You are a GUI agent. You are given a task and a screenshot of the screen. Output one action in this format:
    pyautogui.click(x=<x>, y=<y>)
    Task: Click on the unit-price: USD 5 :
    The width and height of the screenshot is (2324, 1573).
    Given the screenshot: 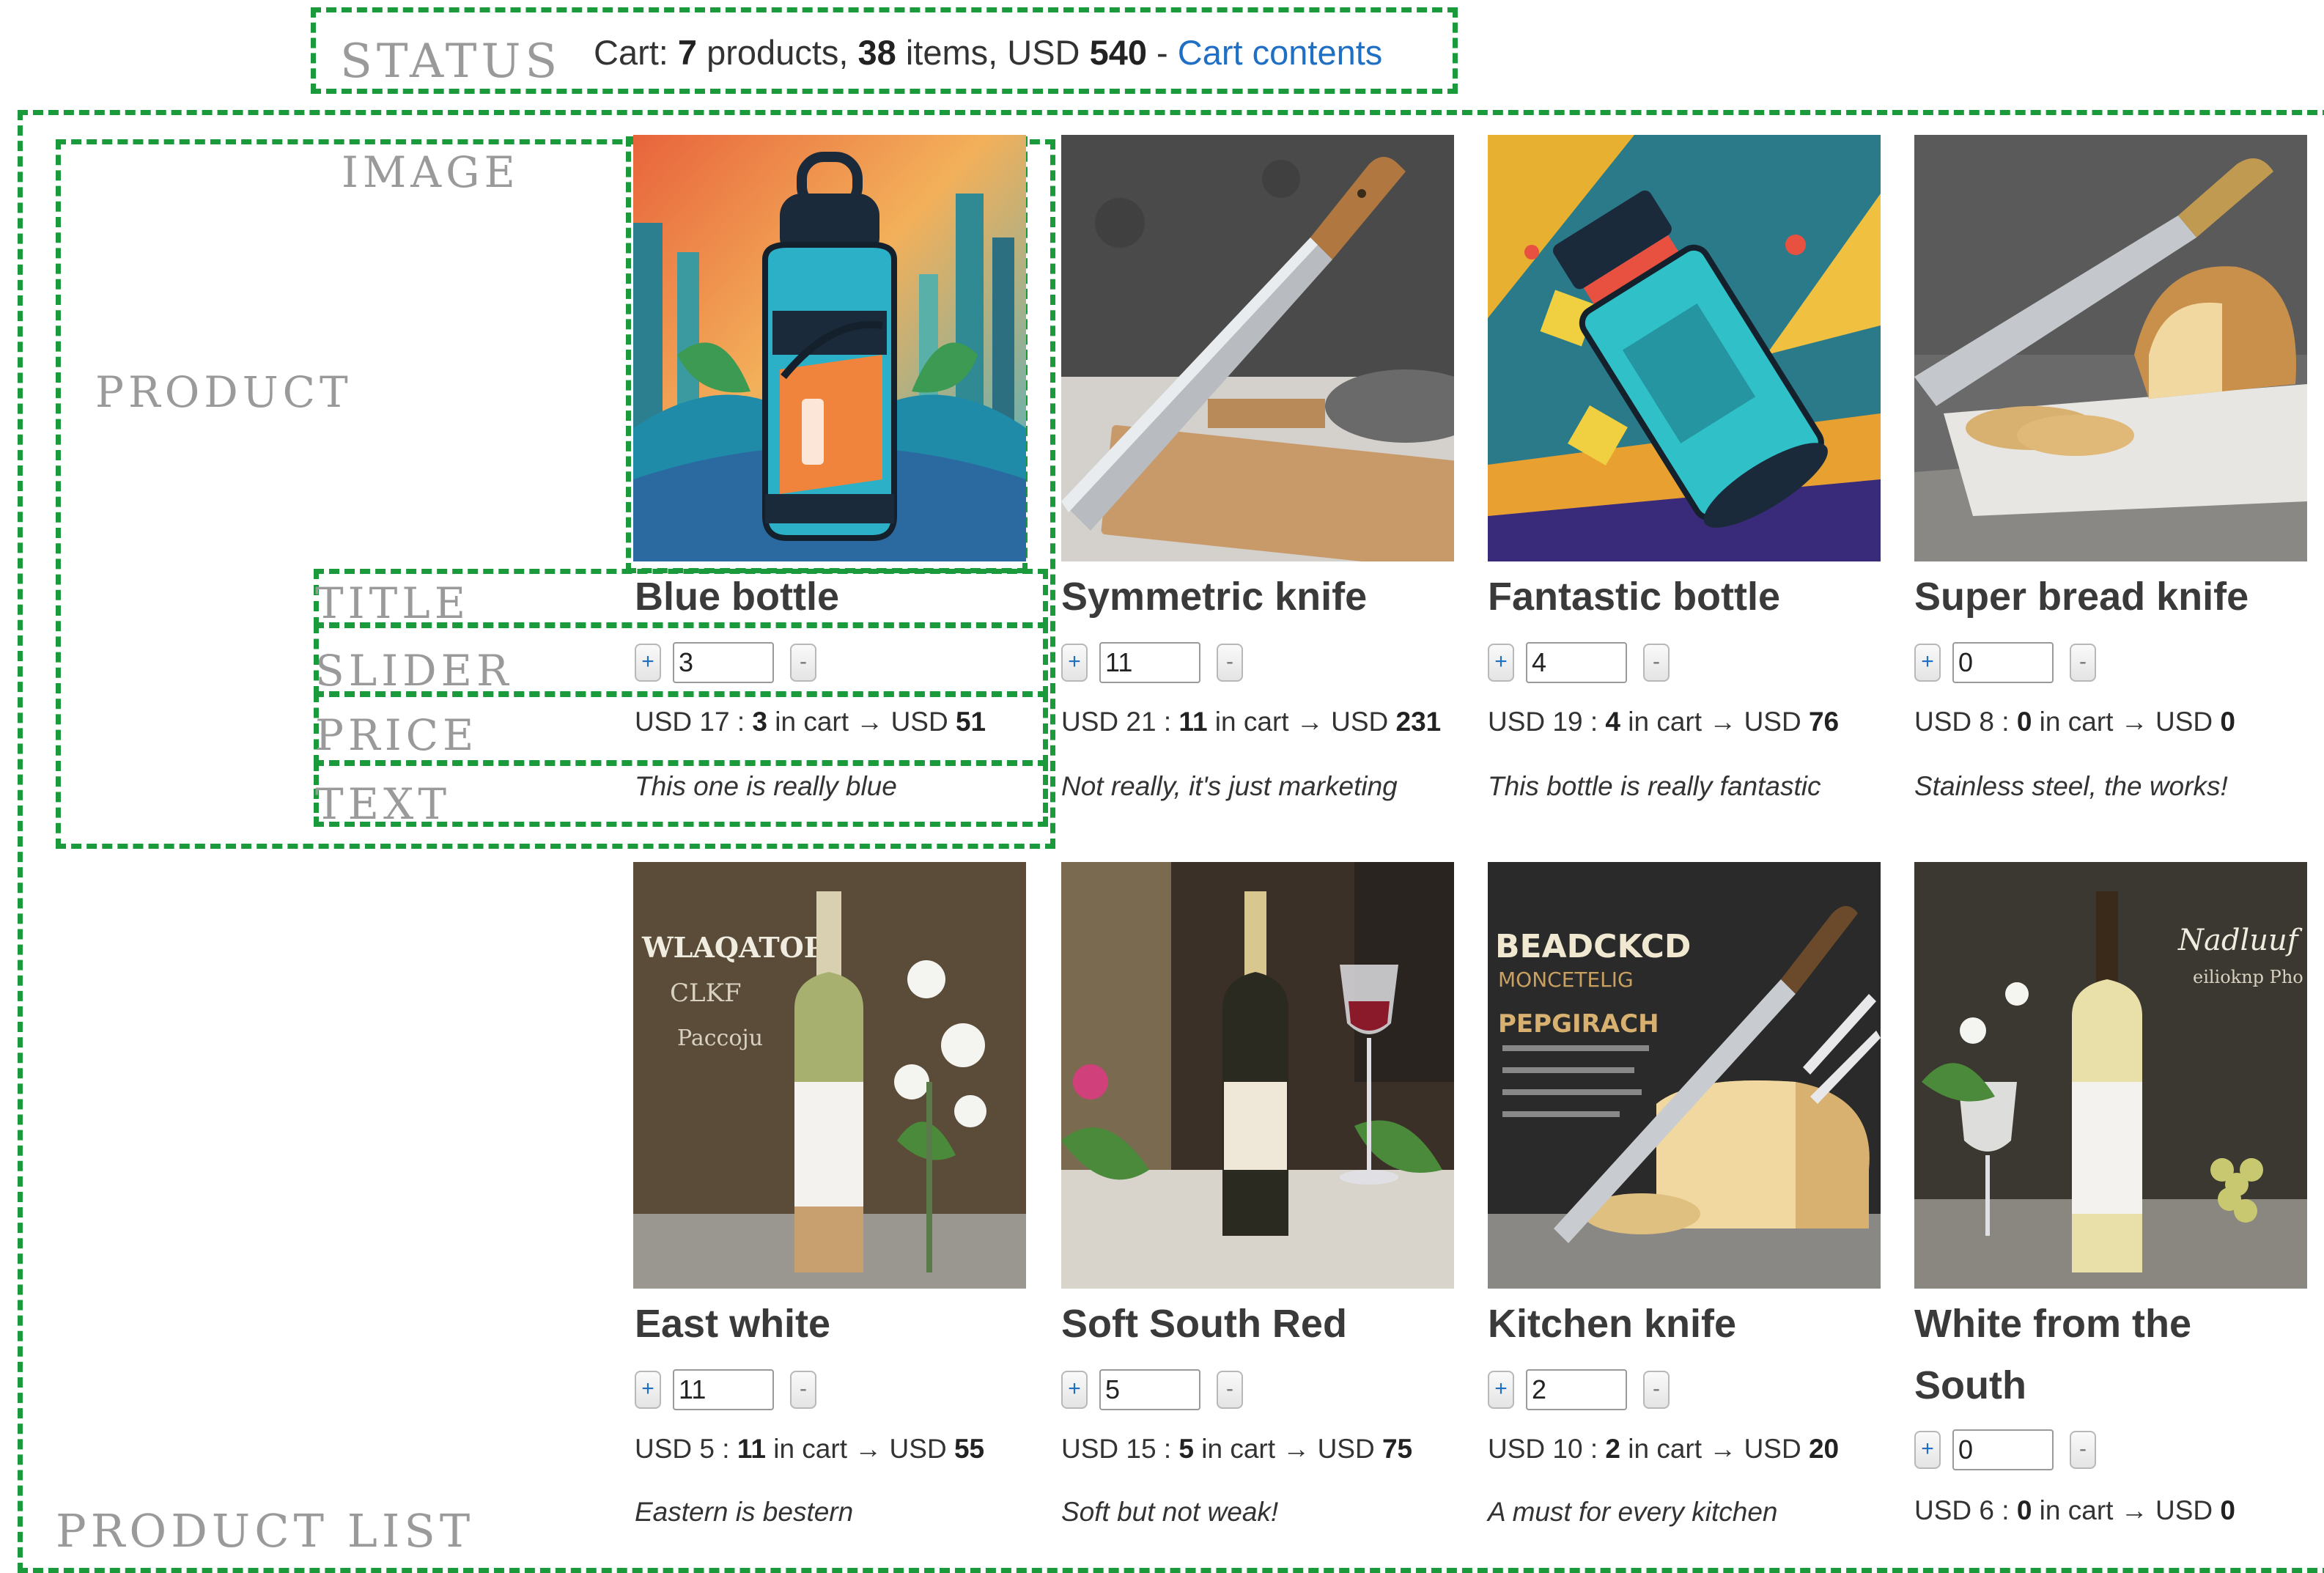 What is the action you would take?
    pyautogui.click(x=686, y=1449)
    